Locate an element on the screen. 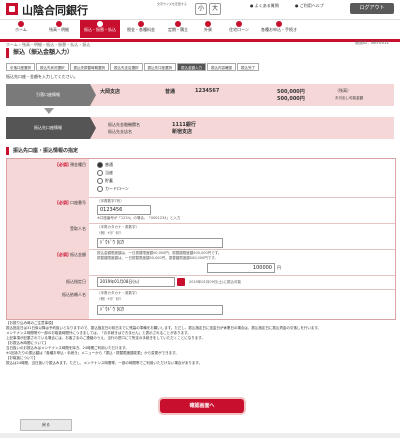 The height and width of the screenshot is (438, 400). step-3: 振込先振替時期選択 is located at coordinates (89, 67).